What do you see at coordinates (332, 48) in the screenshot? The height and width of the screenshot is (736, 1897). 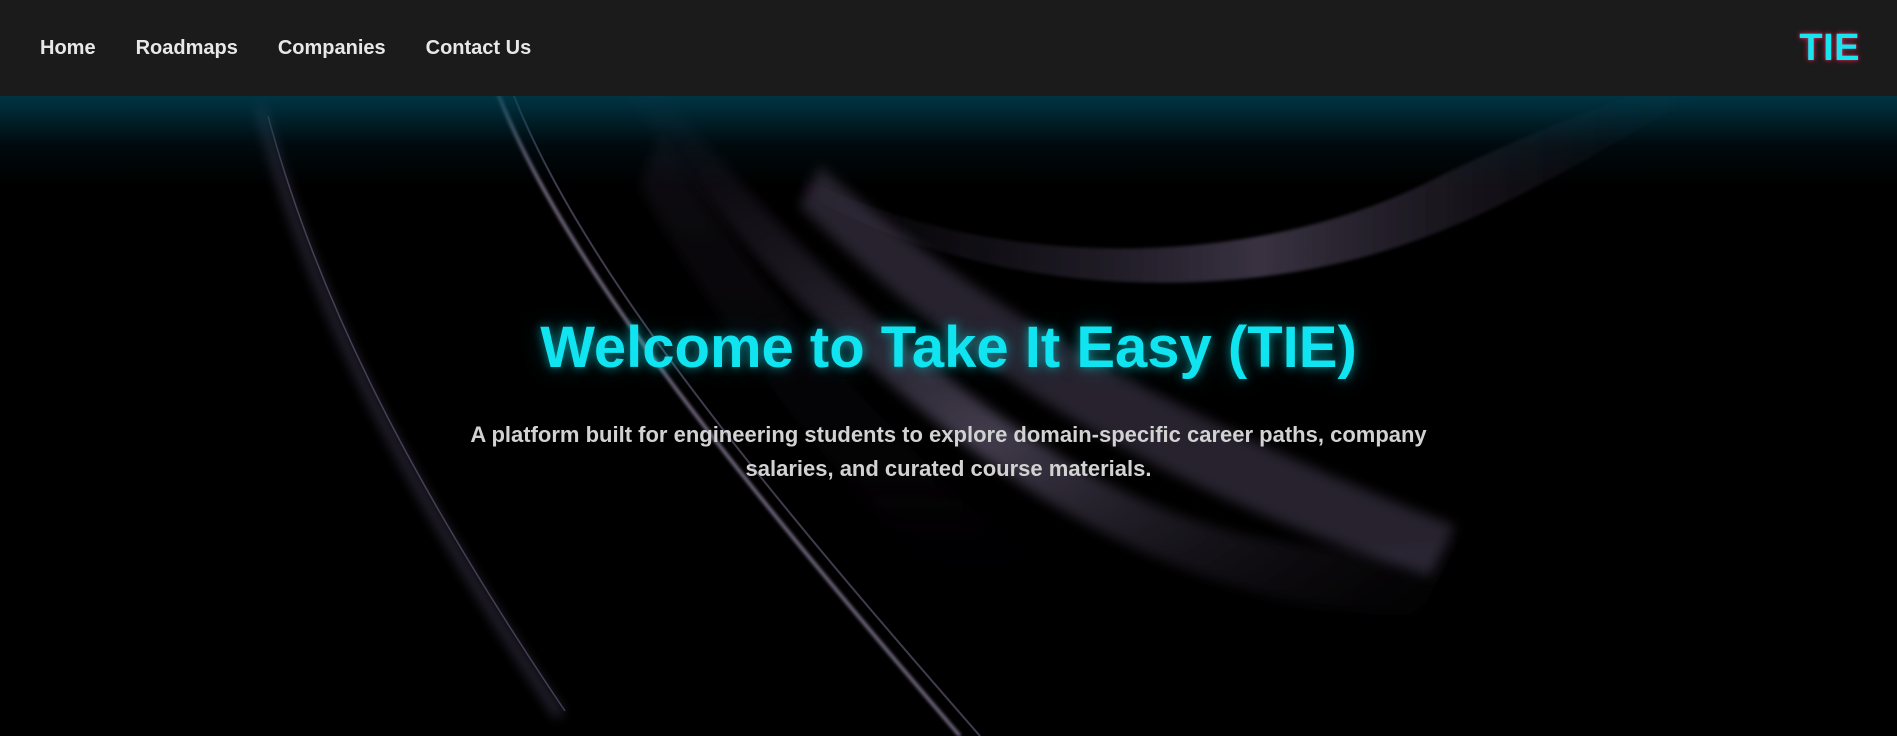 I see `nav-link-companies: Companies` at bounding box center [332, 48].